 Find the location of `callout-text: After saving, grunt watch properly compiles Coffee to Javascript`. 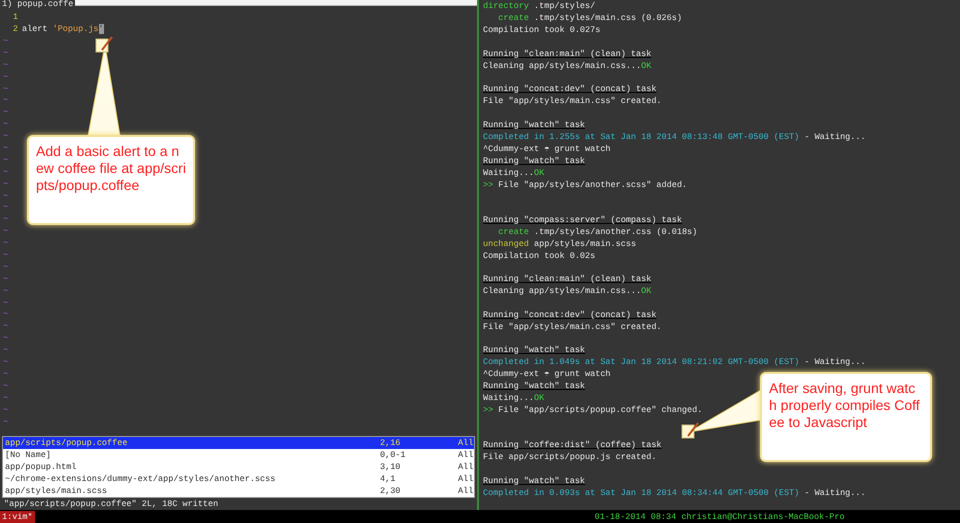

callout-text: After saving, grunt watch properly compiles Coffee to Javascript is located at coordinates (845, 405).